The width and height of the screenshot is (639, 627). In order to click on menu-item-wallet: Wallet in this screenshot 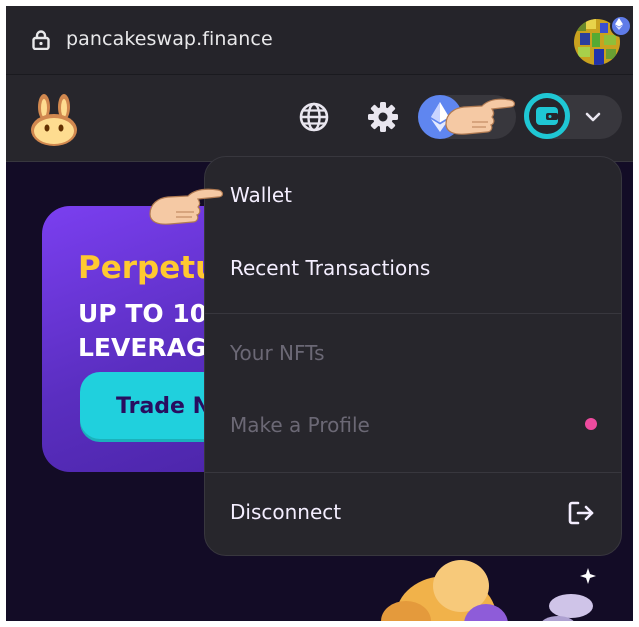, I will do `click(413, 195)`.